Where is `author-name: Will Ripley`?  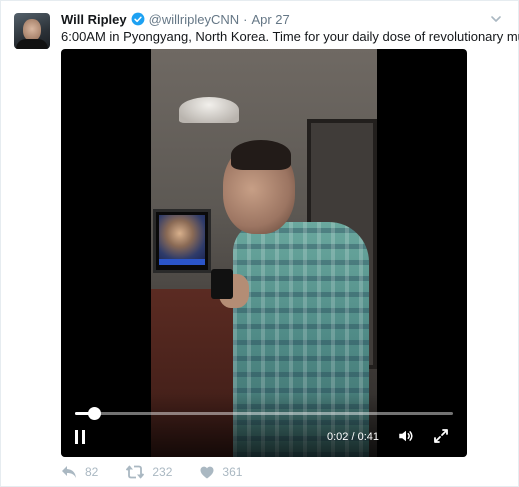 author-name: Will Ripley is located at coordinates (94, 19).